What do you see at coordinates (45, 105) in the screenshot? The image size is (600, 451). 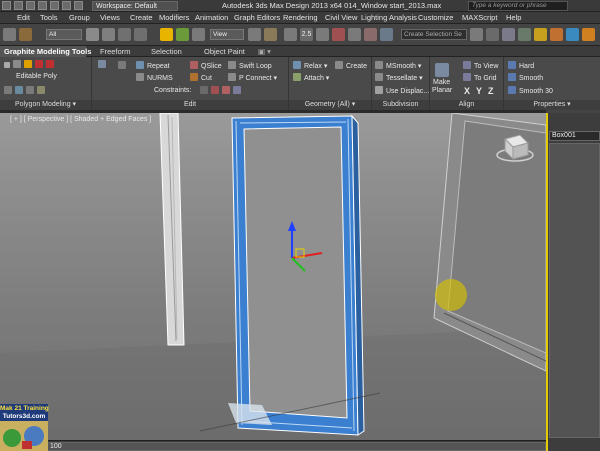 I see `panel-title-polygon-modeling: Polygon Modeling ▾` at bounding box center [45, 105].